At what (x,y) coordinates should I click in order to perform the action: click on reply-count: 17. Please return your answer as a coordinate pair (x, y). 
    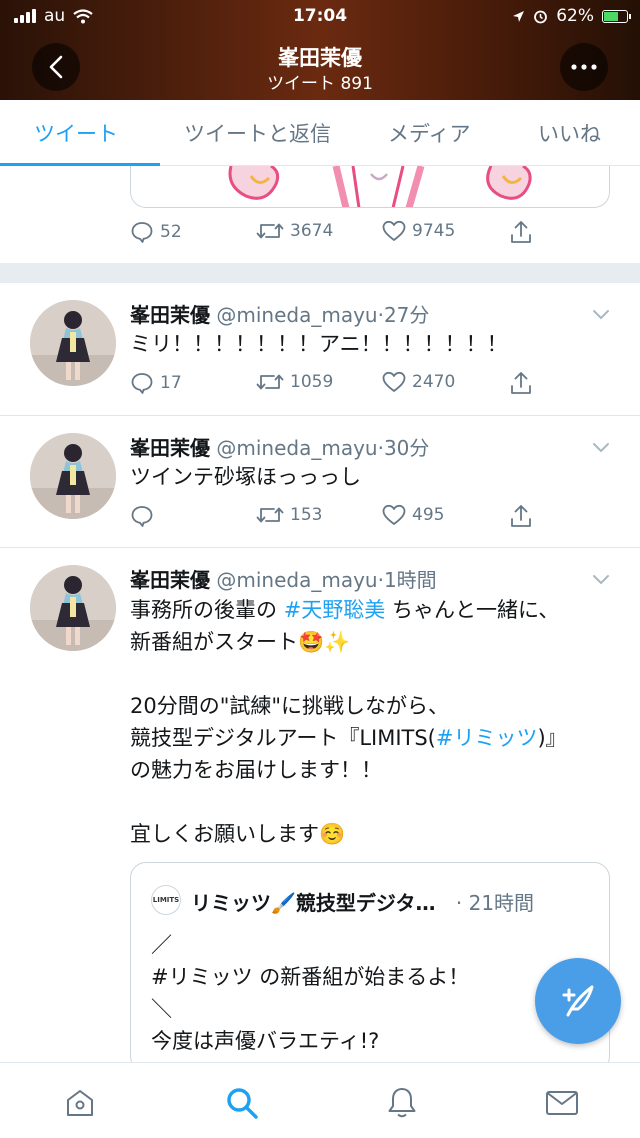
    Looking at the image, I should click on (171, 383).